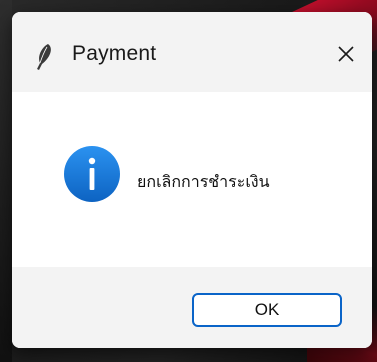  What do you see at coordinates (44, 57) in the screenshot?
I see `feather-icon` at bounding box center [44, 57].